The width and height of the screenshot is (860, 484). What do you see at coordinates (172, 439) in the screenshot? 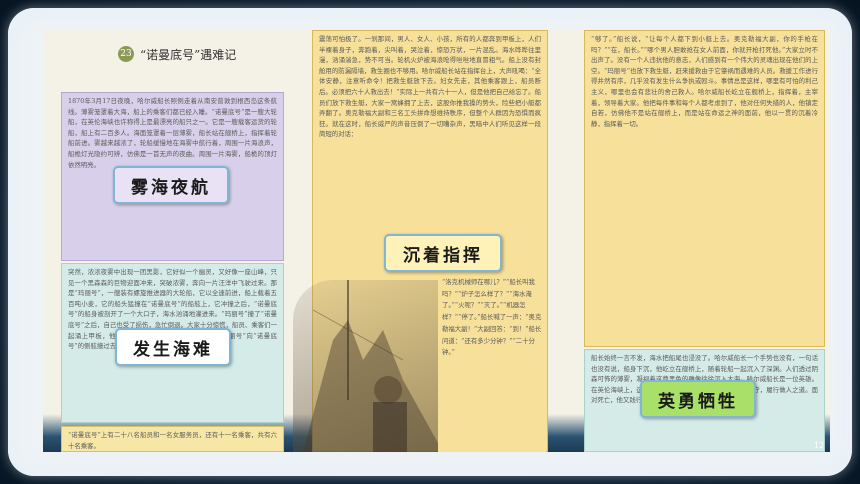
I see `section-passengers-text: “诺曼底号”上有二十八名船员和一名女服务员，还有十一名乘客，共有六十名乘客。` at bounding box center [172, 439].